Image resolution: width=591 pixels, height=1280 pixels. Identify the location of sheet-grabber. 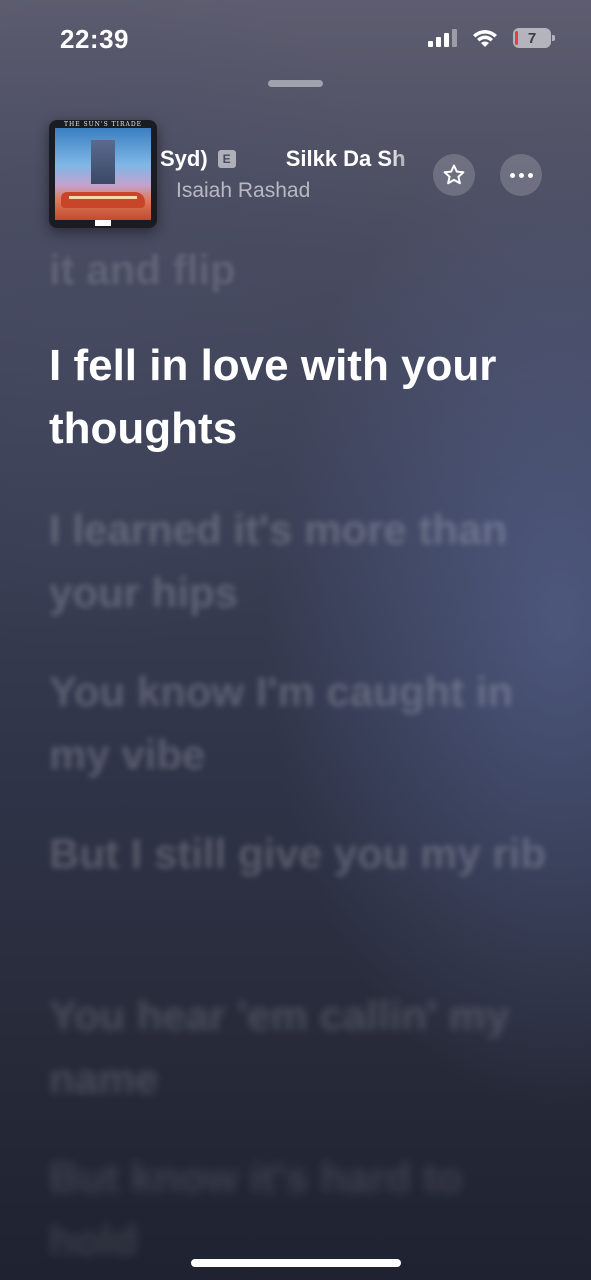
(295, 83).